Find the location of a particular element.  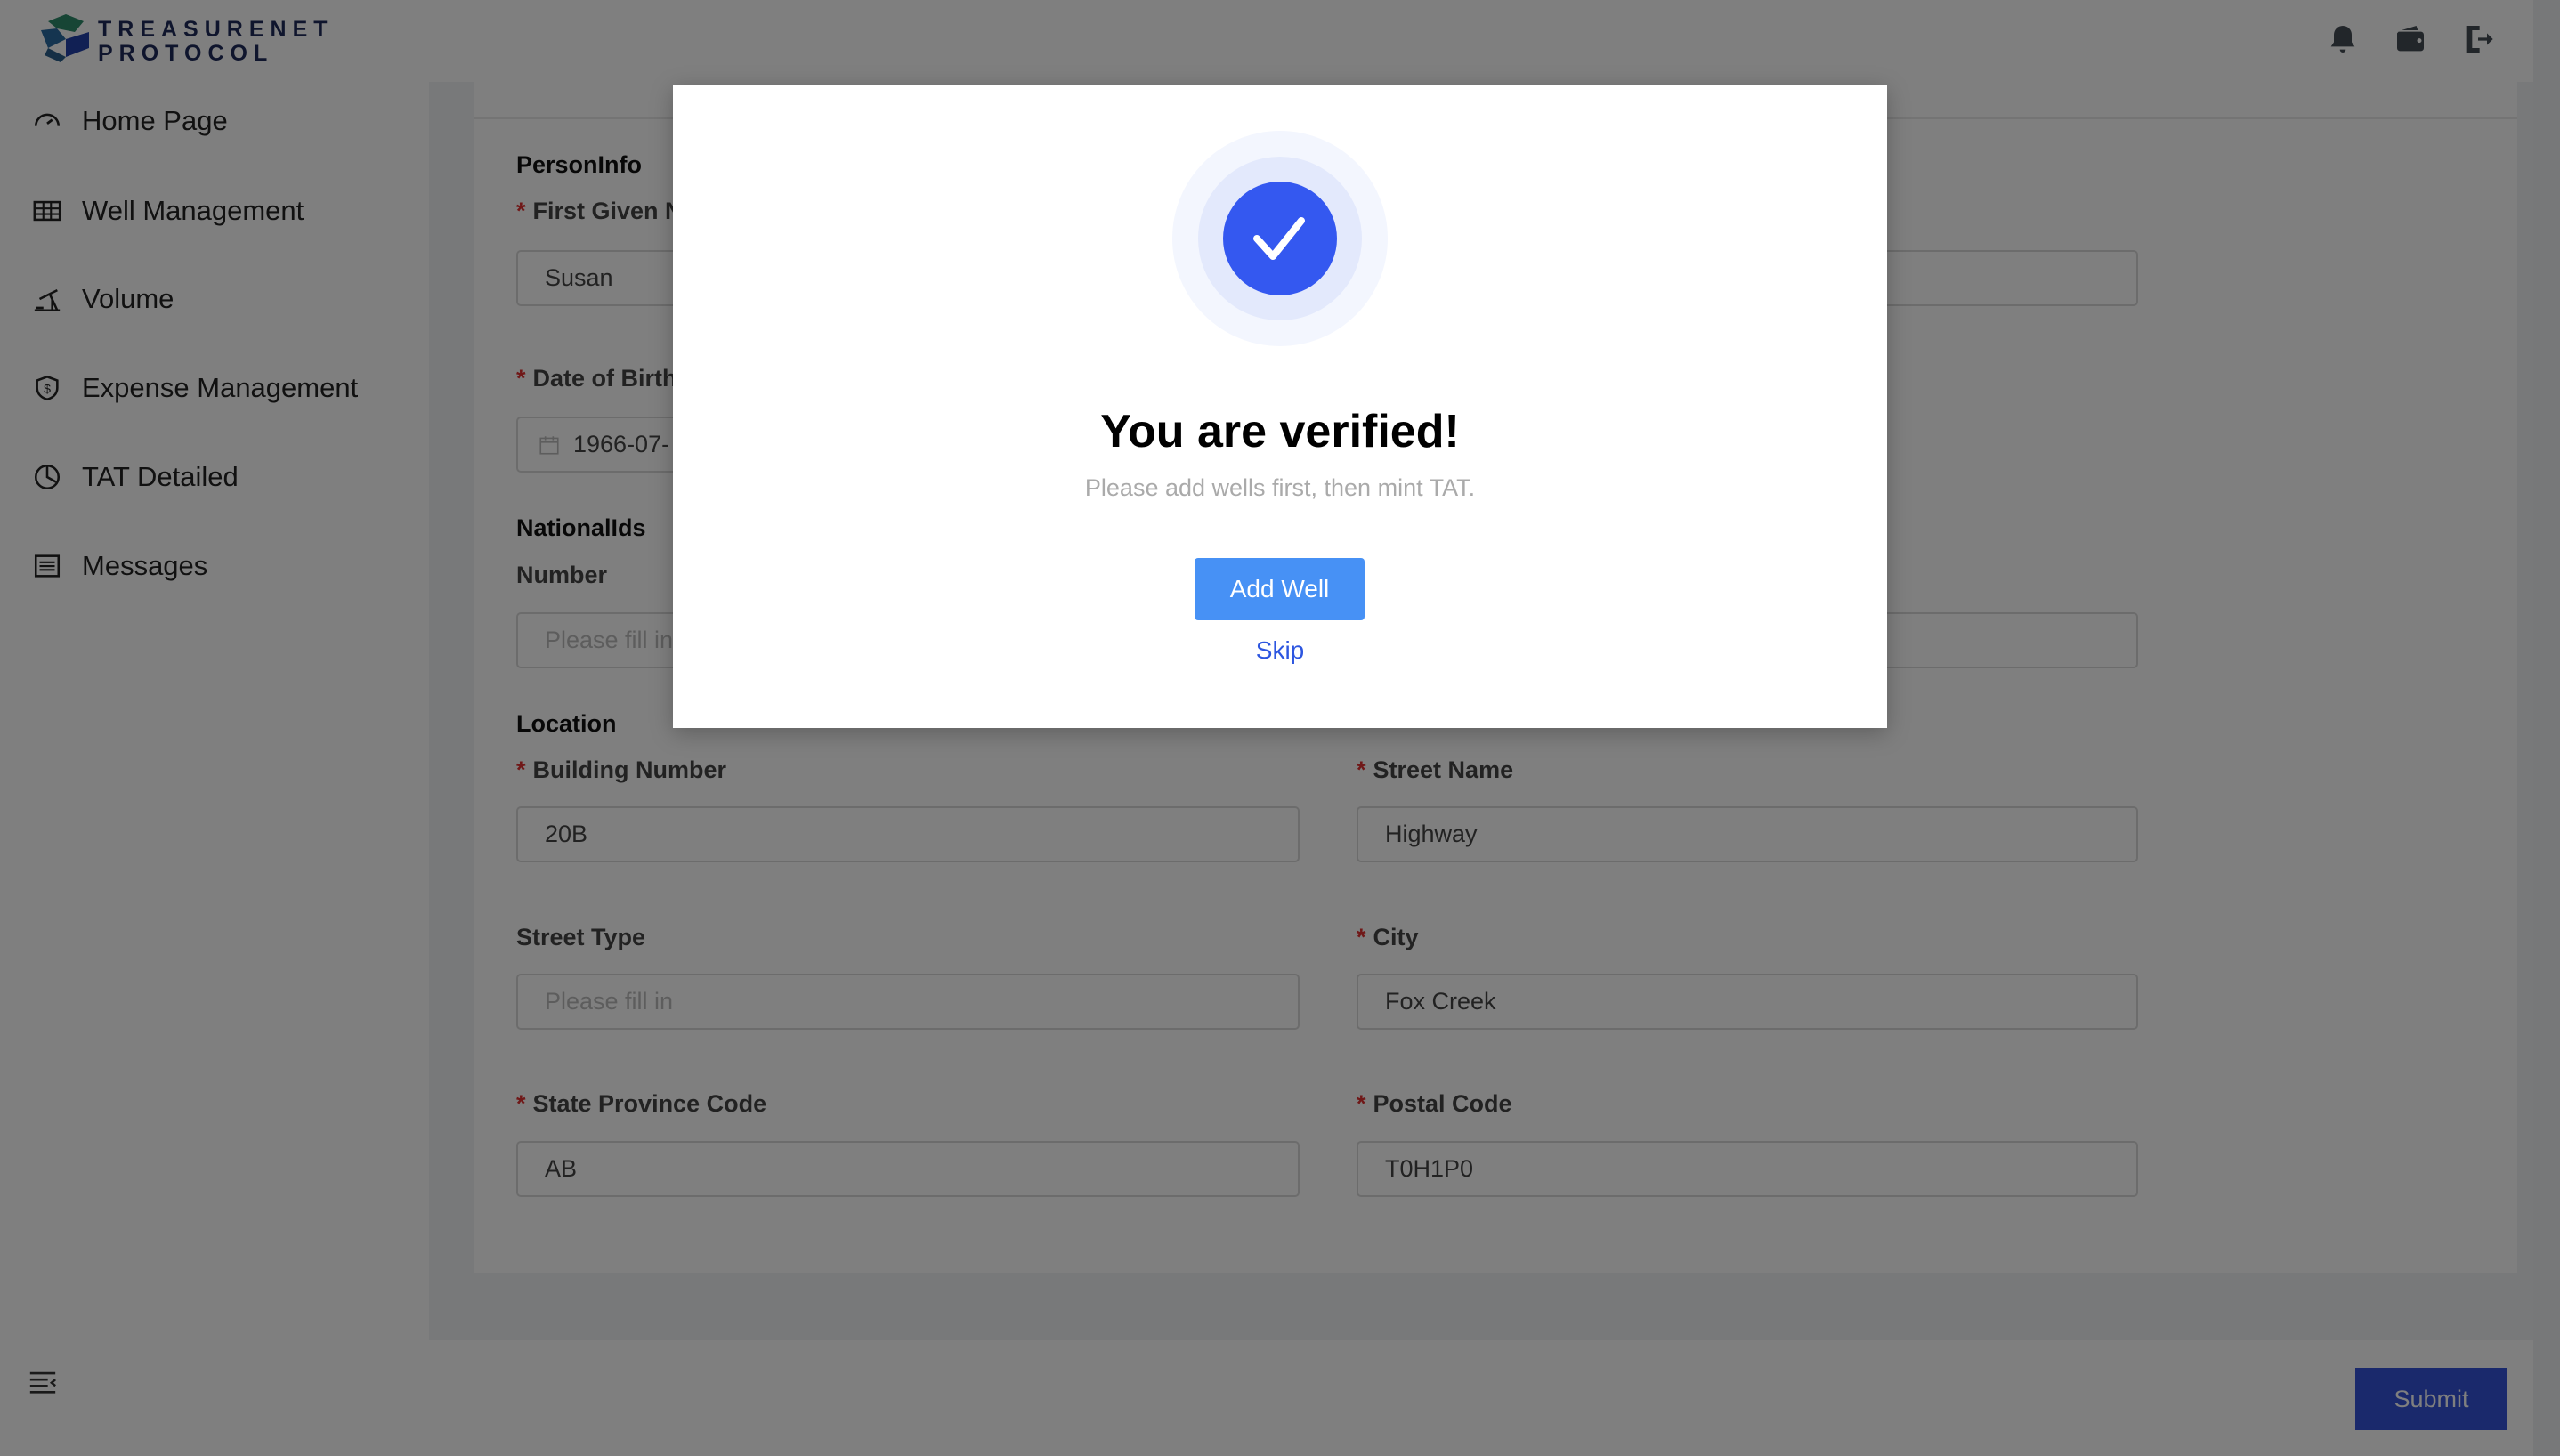

skip-link-wrap: Skip is located at coordinates (1280, 650).